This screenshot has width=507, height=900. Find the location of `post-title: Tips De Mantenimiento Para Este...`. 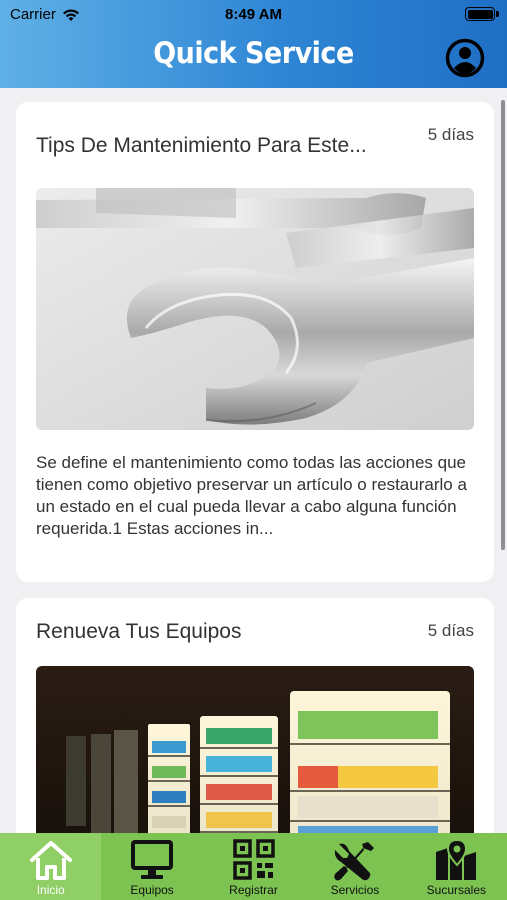

post-title: Tips De Mantenimiento Para Este... is located at coordinates (201, 145).